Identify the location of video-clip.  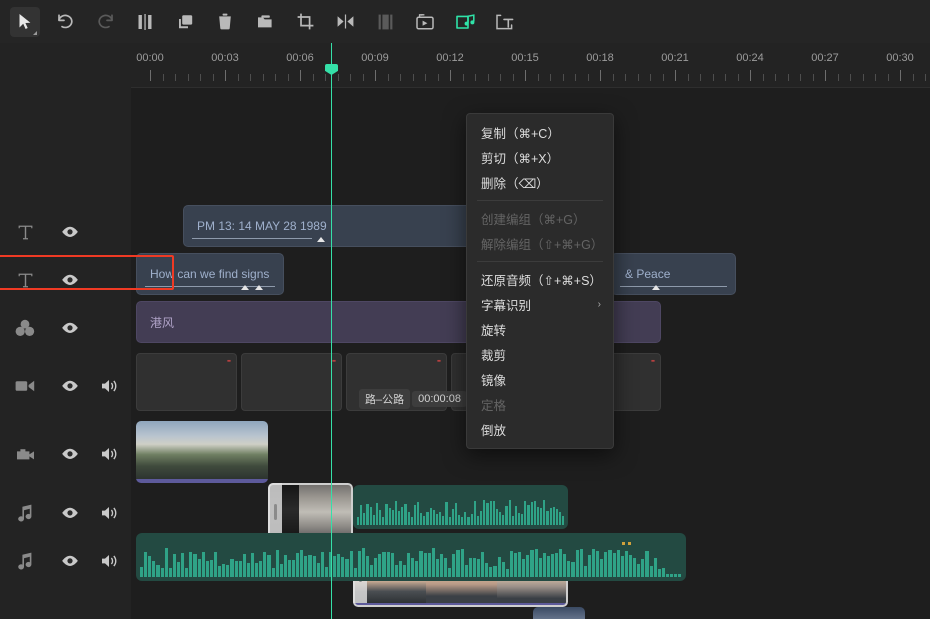
(202, 452).